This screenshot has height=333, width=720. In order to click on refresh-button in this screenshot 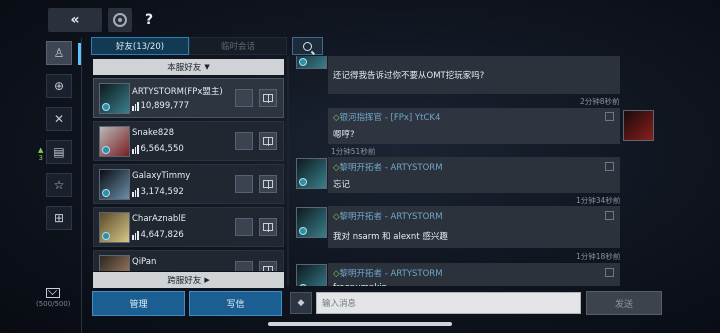, I will do `click(120, 20)`.